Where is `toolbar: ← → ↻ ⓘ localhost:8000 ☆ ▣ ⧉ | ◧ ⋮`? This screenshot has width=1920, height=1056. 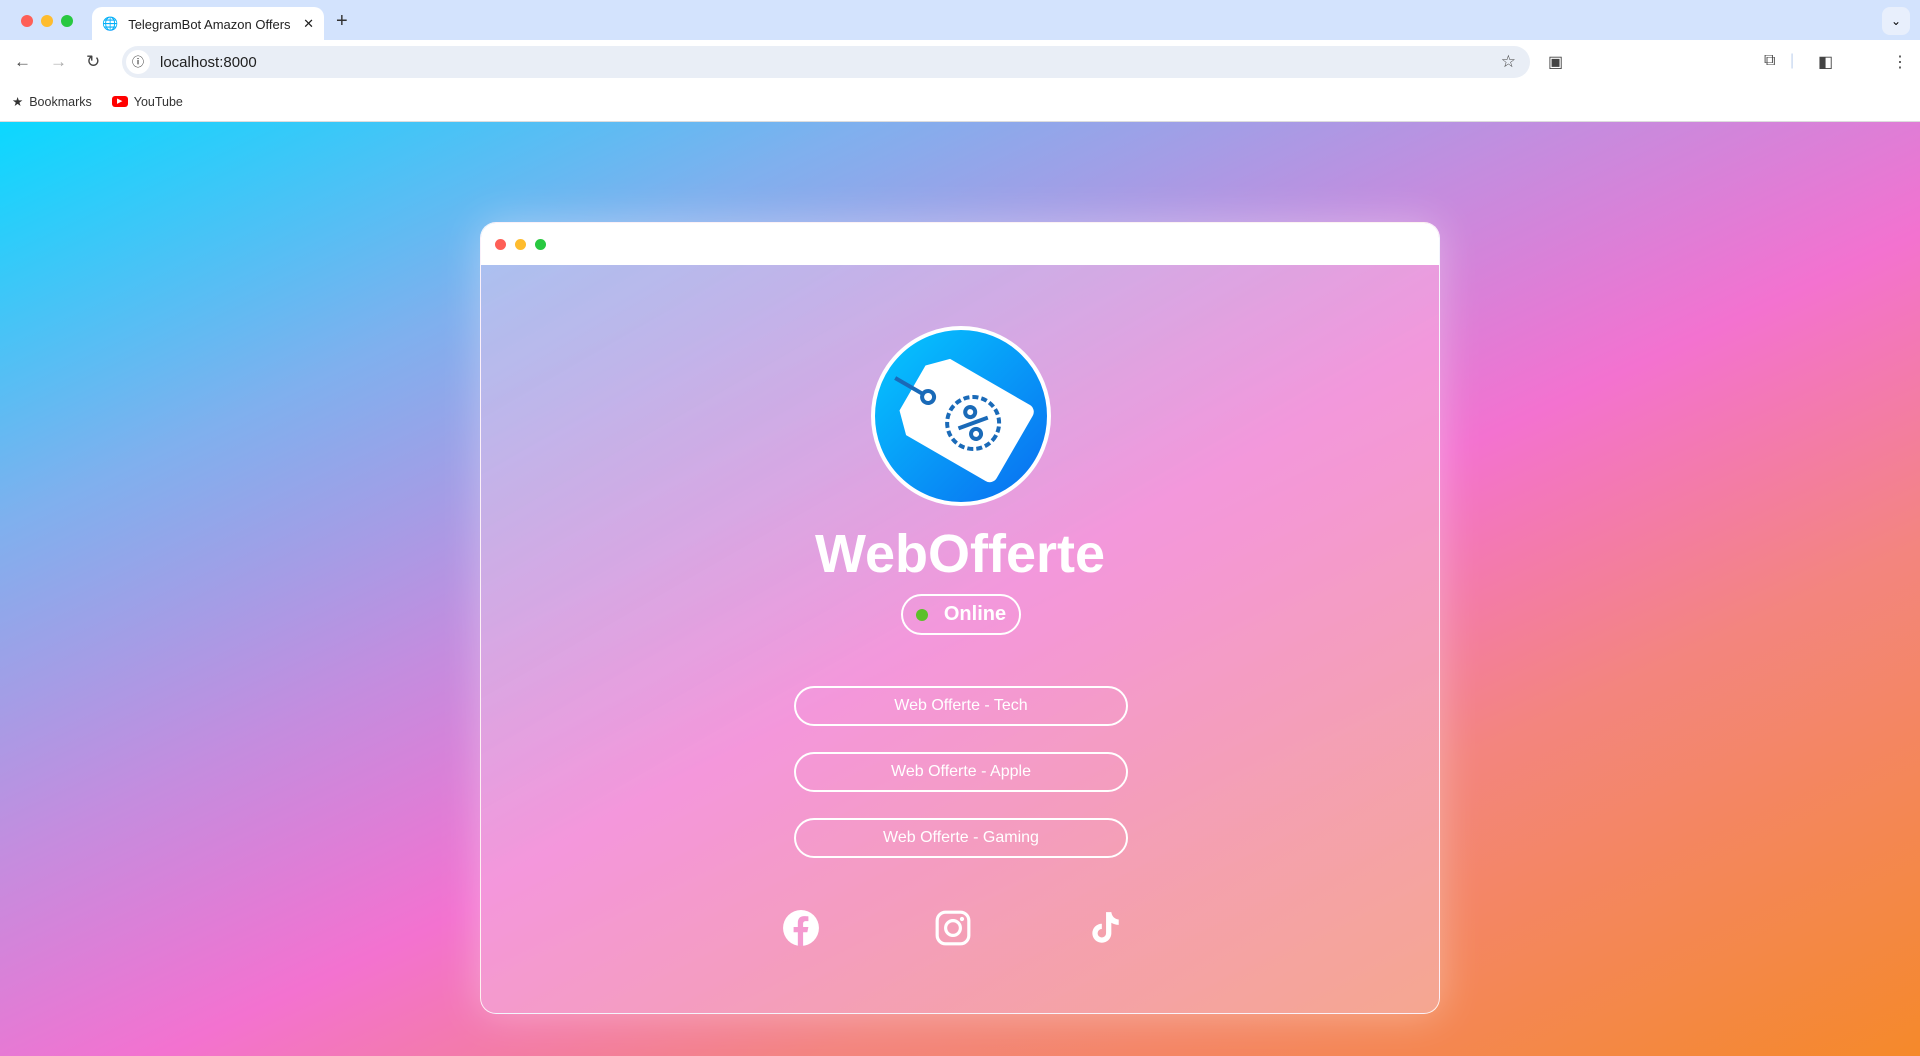 toolbar: ← → ↻ ⓘ localhost:8000 ☆ ▣ ⧉ | ◧ ⋮ is located at coordinates (960, 61).